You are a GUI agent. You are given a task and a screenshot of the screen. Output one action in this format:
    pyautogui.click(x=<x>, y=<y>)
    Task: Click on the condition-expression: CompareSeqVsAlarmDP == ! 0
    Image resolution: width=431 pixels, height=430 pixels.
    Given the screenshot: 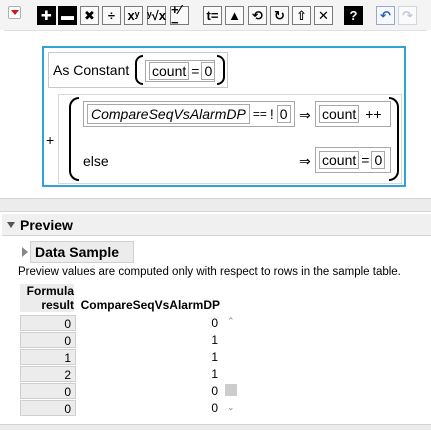 What is the action you would take?
    pyautogui.click(x=189, y=114)
    